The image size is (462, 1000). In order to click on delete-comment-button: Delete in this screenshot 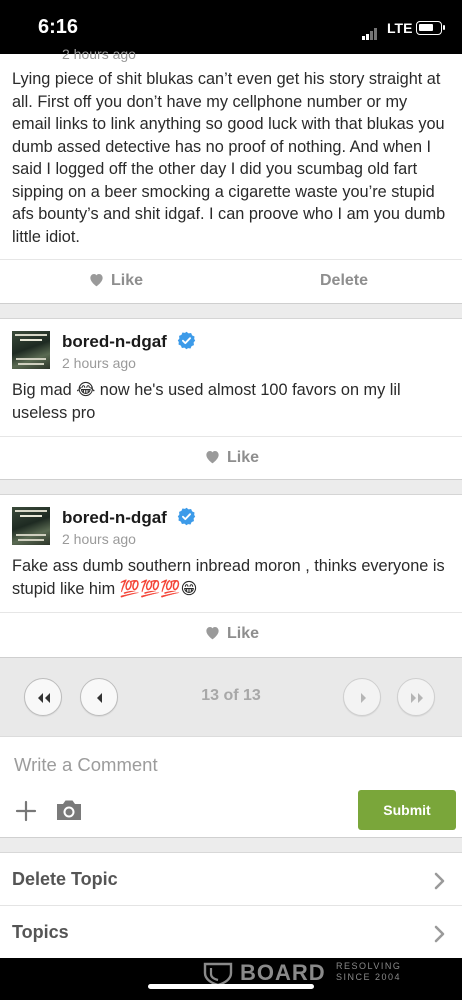, I will do `click(344, 281)`.